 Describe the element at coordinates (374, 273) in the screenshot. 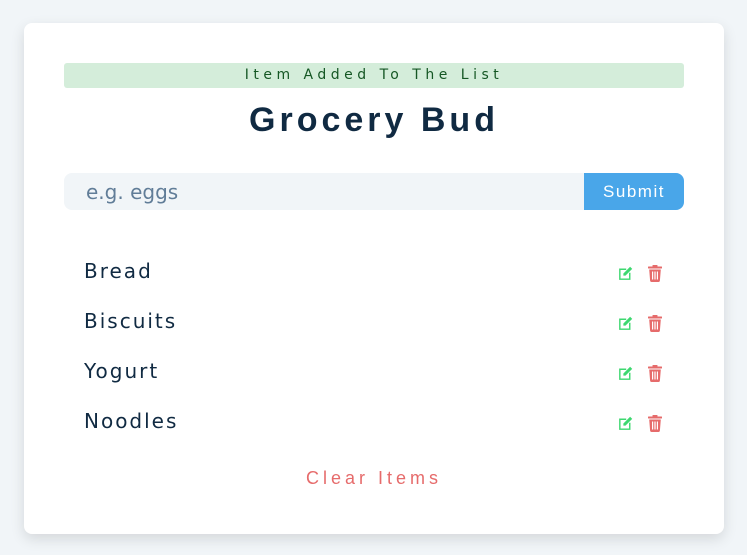

I see `list-item: Bread` at that location.